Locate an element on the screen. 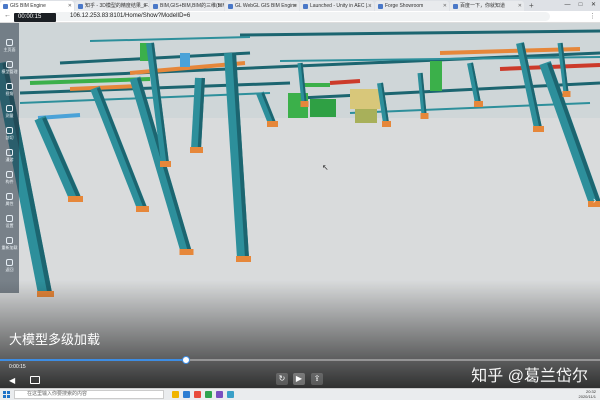  browser-tab: BIM,GIS+BIM,BIM的三维(BIM).. ✕ is located at coordinates (187, 6).